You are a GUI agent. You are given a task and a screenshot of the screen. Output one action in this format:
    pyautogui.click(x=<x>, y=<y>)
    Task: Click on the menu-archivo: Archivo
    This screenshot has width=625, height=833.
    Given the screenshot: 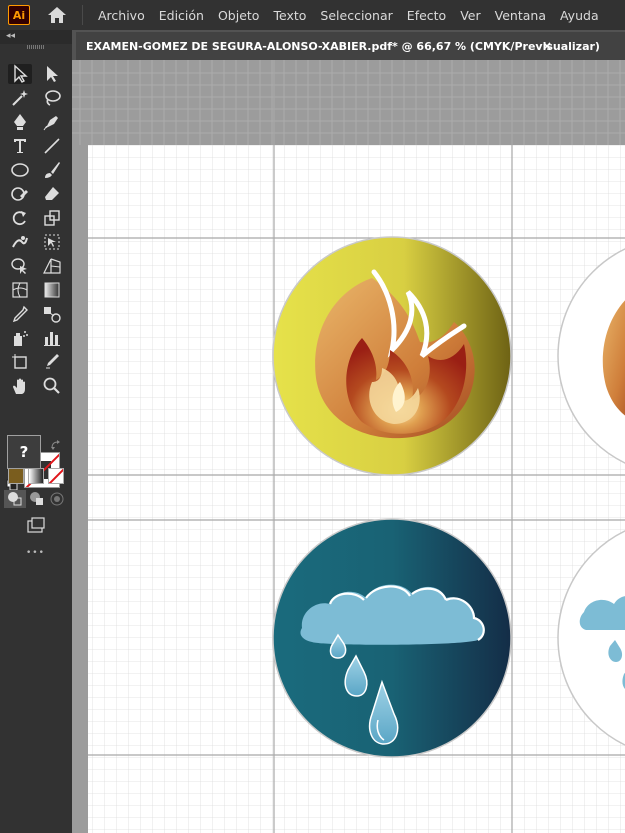 What is the action you would take?
    pyautogui.click(x=121, y=15)
    